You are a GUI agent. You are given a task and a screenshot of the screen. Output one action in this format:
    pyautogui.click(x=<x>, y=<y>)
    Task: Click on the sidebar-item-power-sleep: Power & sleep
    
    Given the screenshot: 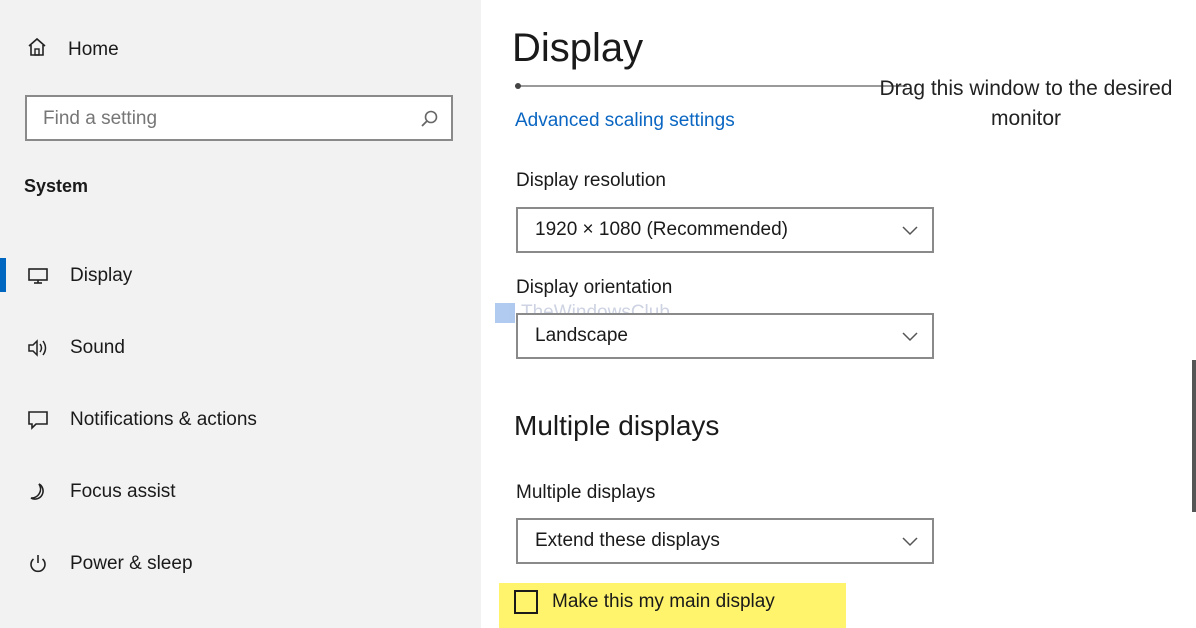 What is the action you would take?
    pyautogui.click(x=240, y=564)
    